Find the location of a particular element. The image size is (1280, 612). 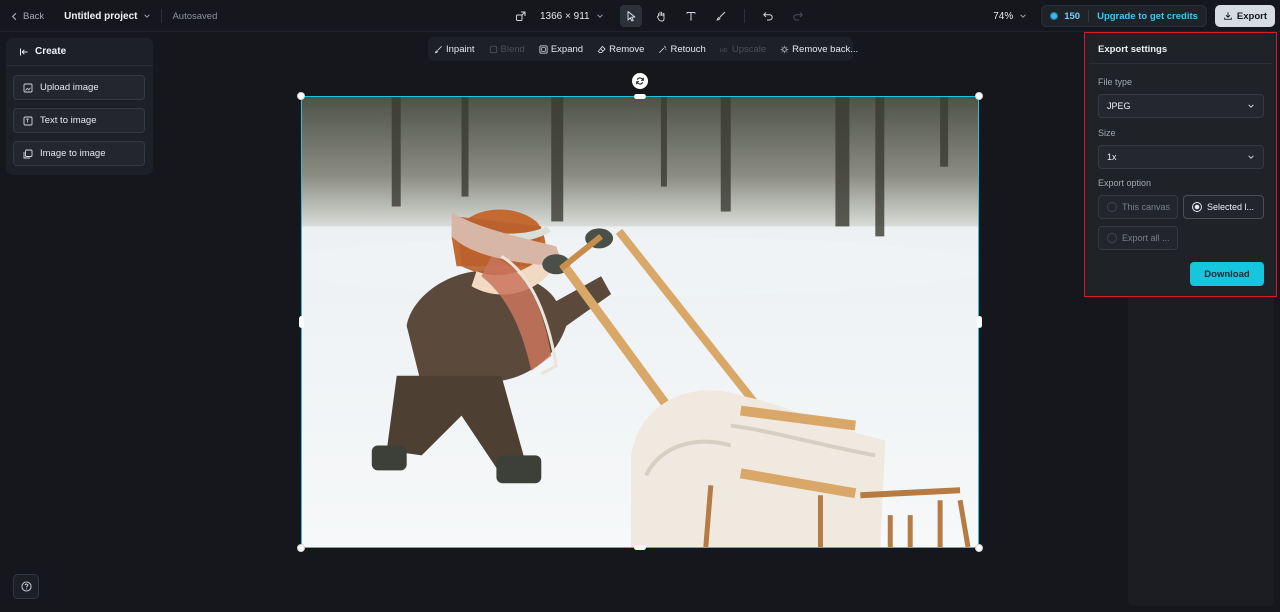

eraser-icon is located at coordinates (601, 49).